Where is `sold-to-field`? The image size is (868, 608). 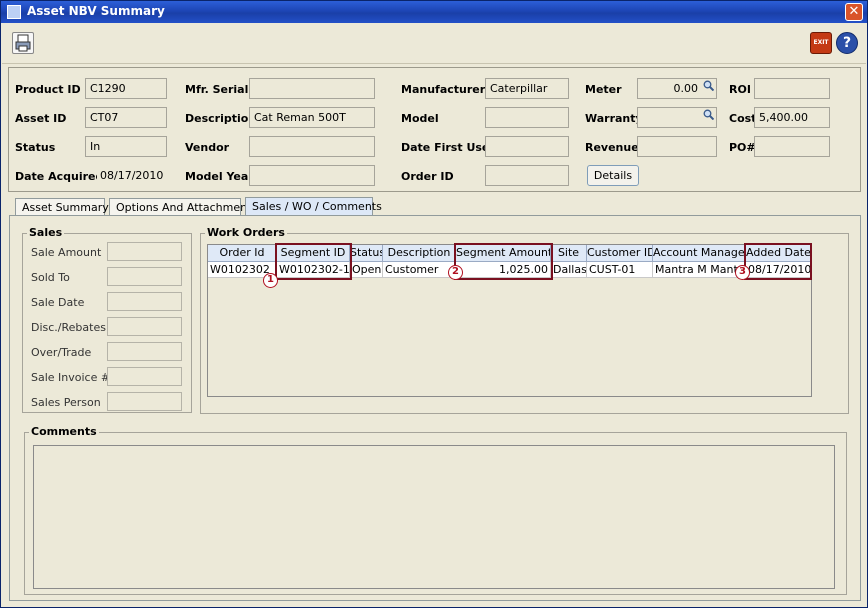 sold-to-field is located at coordinates (144, 276).